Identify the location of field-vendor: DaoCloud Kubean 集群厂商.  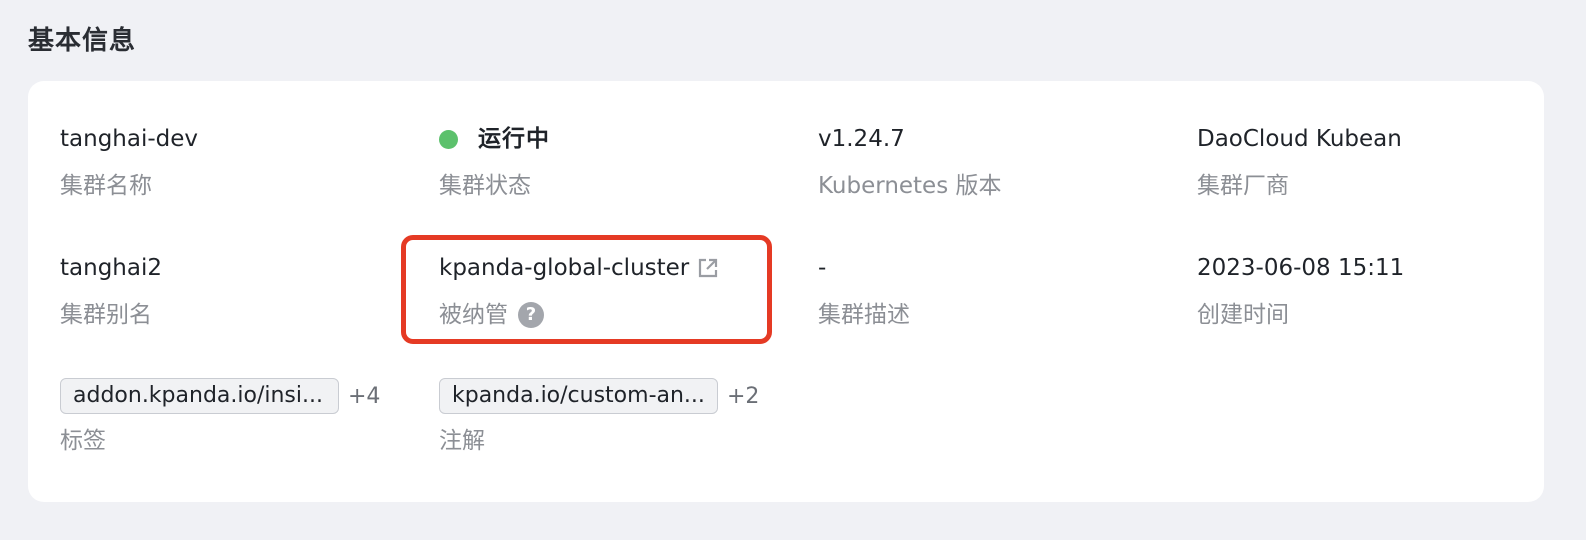
(1299, 162).